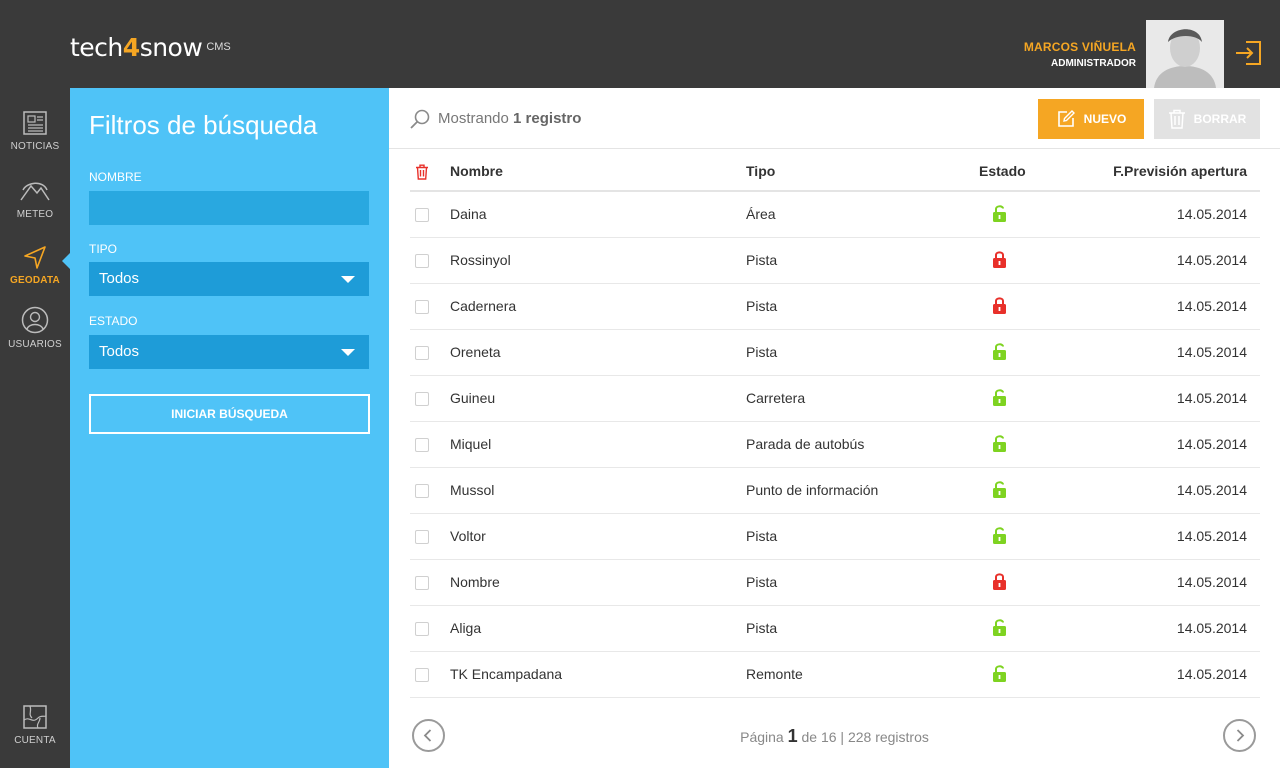 This screenshot has height=768, width=1280. What do you see at coordinates (119, 278) in the screenshot?
I see `tipo-select-value: Todos` at bounding box center [119, 278].